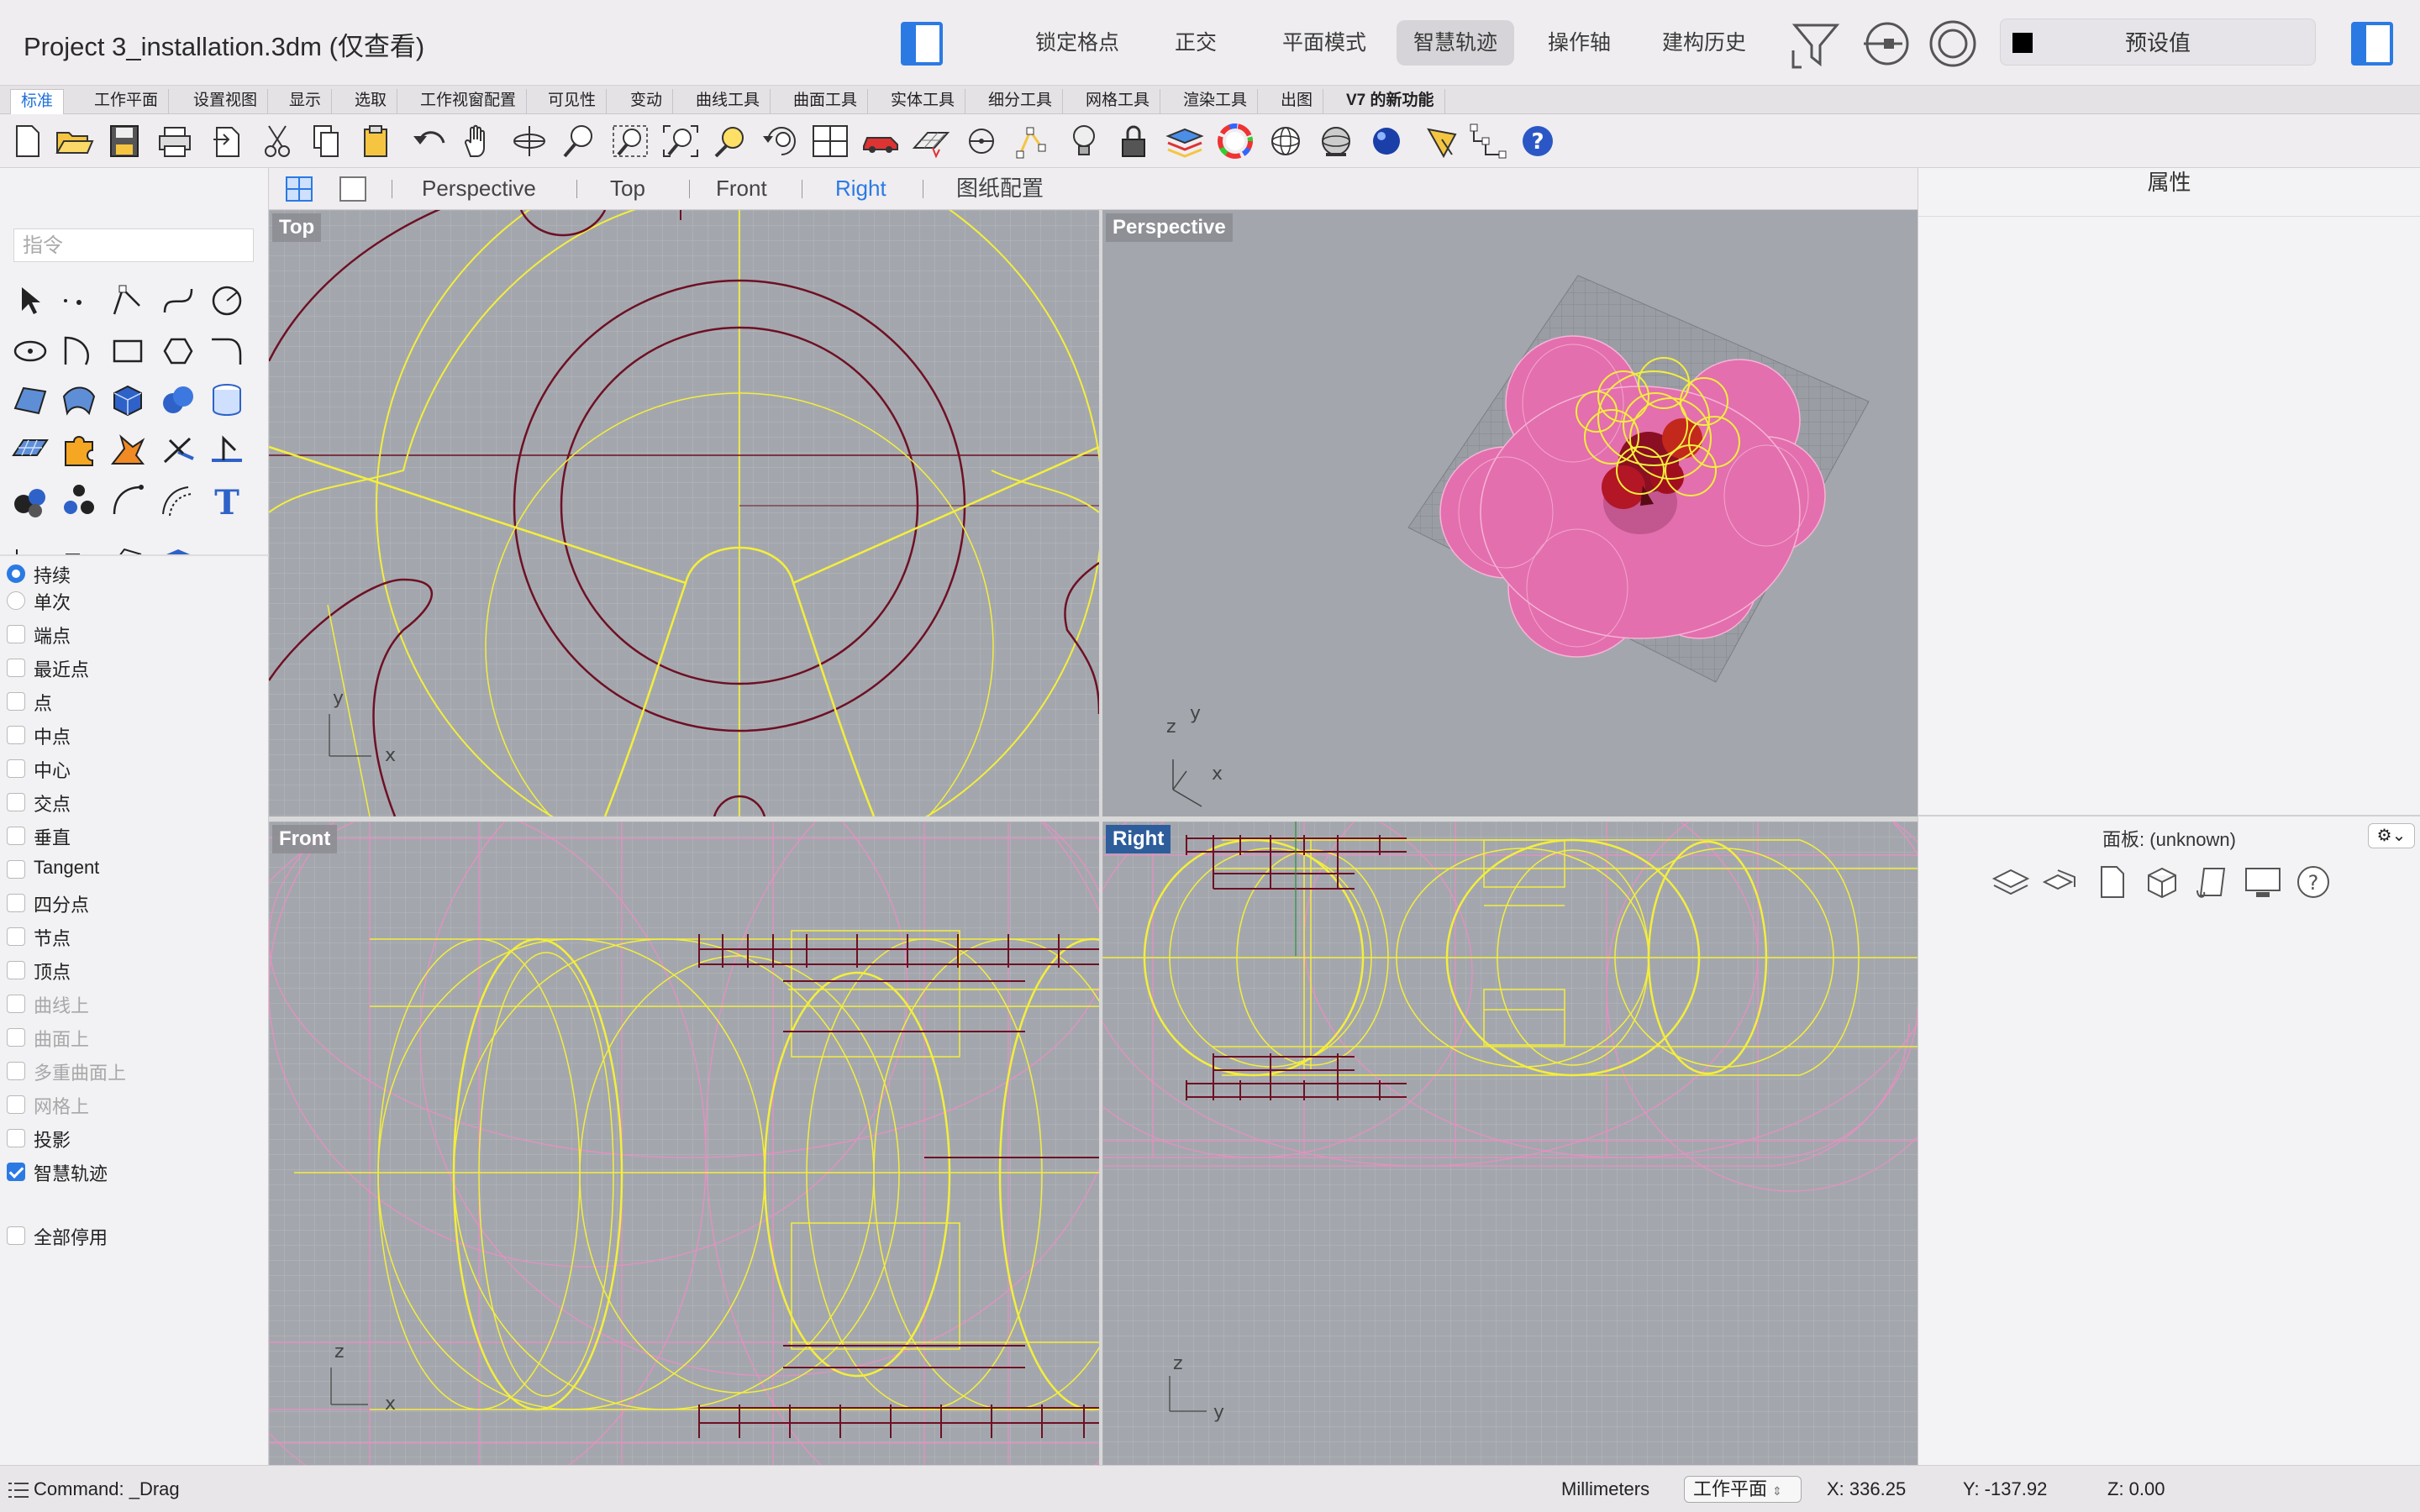 The width and height of the screenshot is (2420, 1512). I want to click on grid-snap-button: 锁定格点, so click(1077, 43).